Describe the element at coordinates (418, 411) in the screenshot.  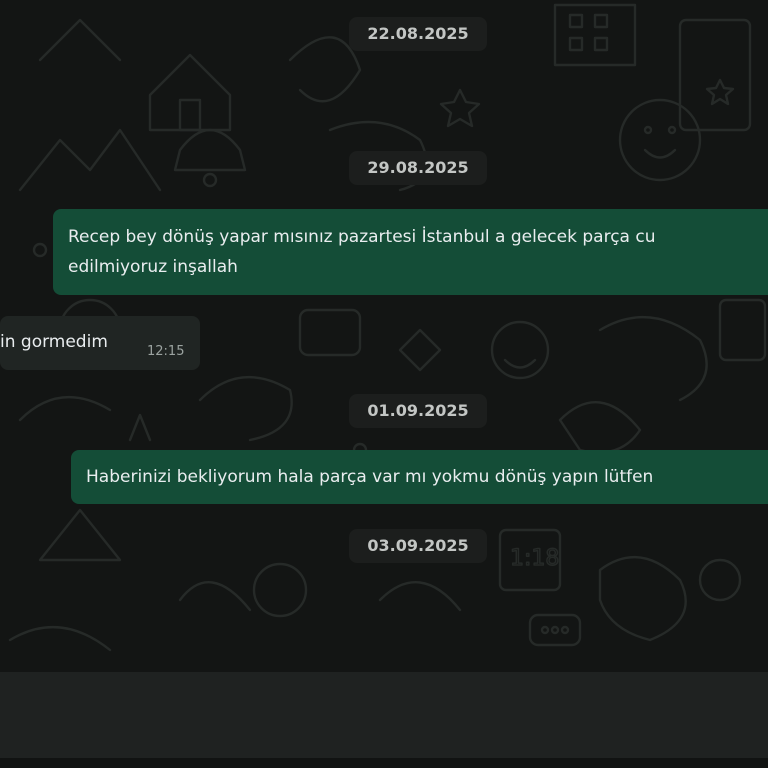
I see `date-separator: 01.09.2025` at that location.